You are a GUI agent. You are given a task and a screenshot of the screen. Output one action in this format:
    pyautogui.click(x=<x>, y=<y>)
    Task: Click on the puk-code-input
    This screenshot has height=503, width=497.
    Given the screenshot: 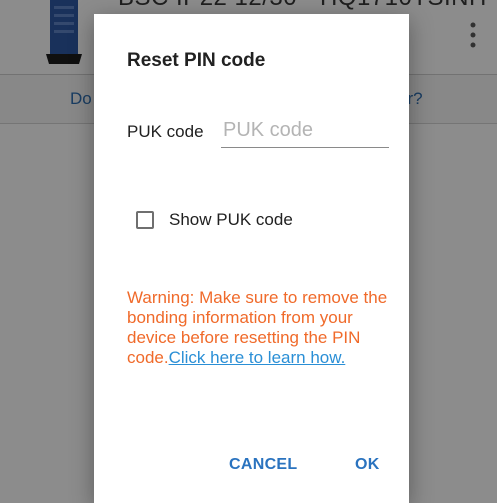 What is the action you would take?
    pyautogui.click(x=305, y=131)
    